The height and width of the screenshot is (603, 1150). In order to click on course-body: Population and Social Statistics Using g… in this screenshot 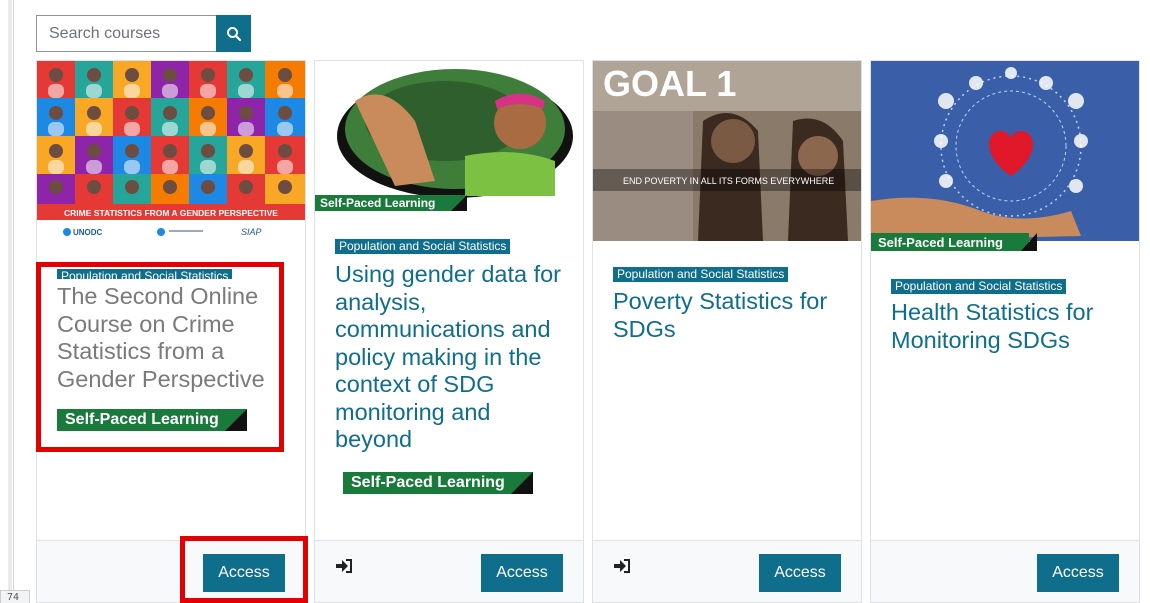, I will do `click(451, 365)`.